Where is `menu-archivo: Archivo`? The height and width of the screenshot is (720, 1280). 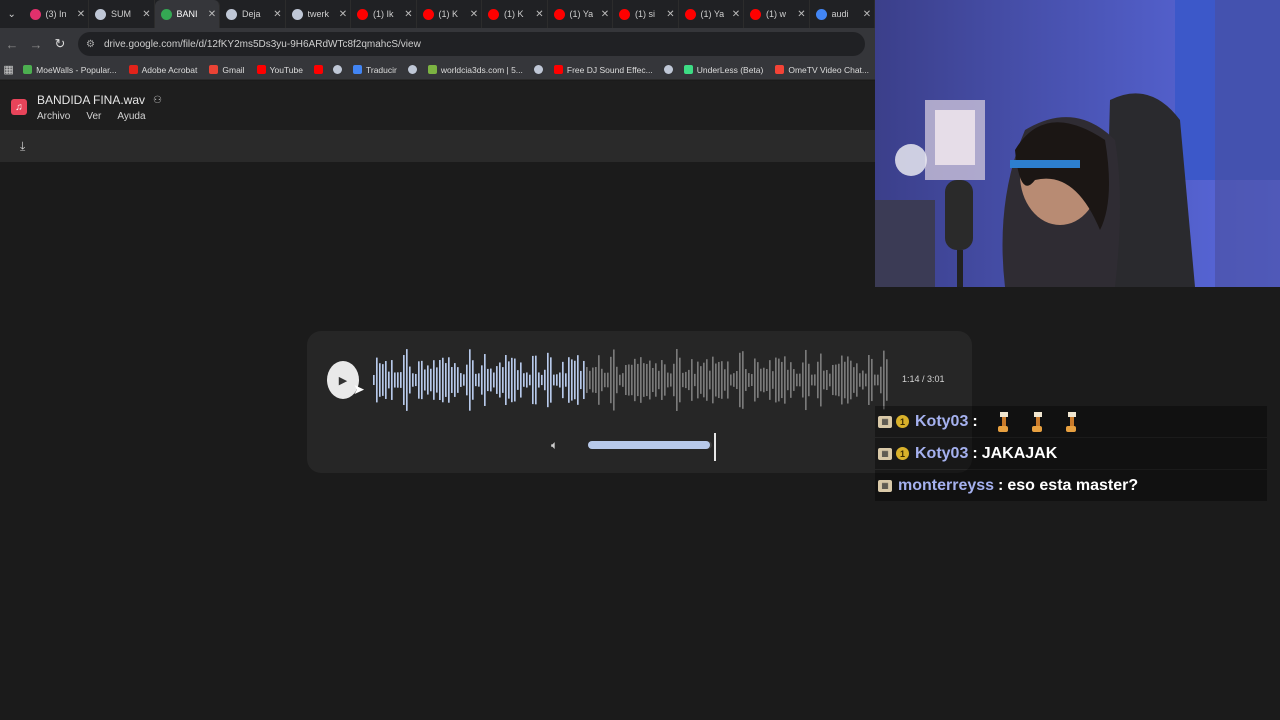 menu-archivo: Archivo is located at coordinates (53, 116).